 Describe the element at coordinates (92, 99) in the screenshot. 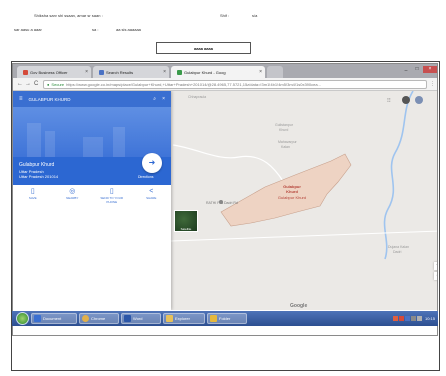

I see `map-search-bar: ≡ GULABPUR KHURD ⌕ ×` at that location.